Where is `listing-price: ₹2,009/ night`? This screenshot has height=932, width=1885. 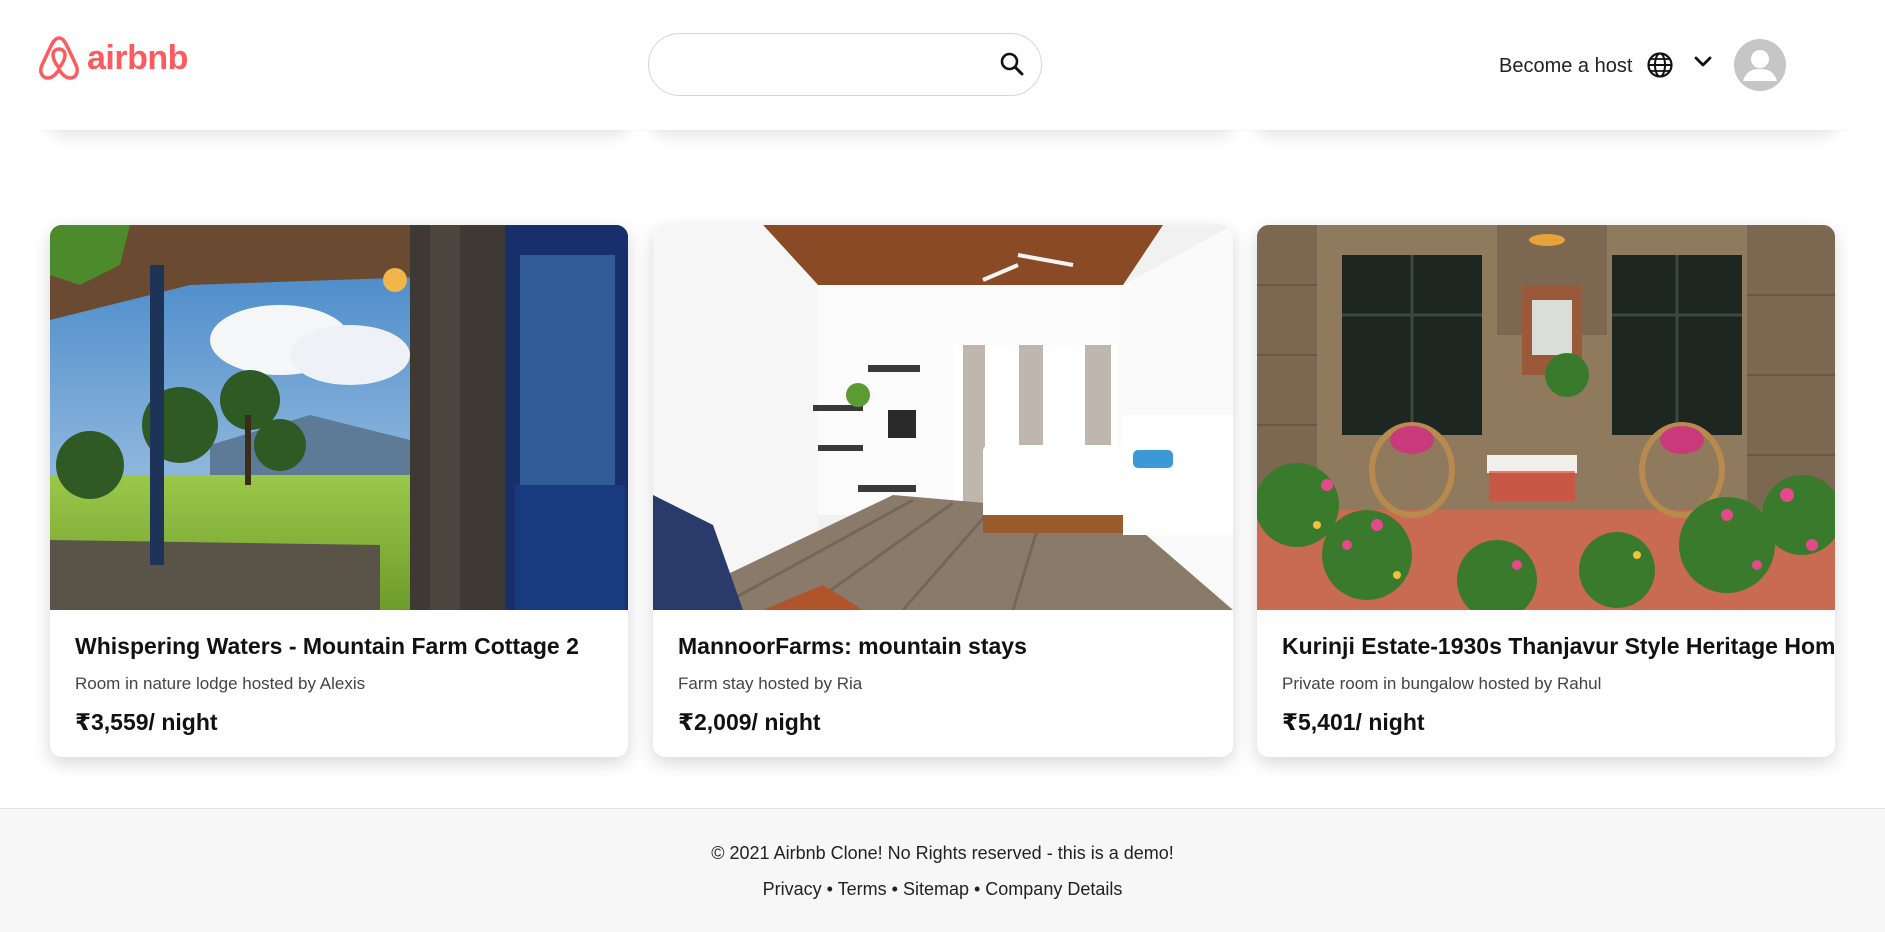
listing-price: ₹2,009/ night is located at coordinates (749, 722).